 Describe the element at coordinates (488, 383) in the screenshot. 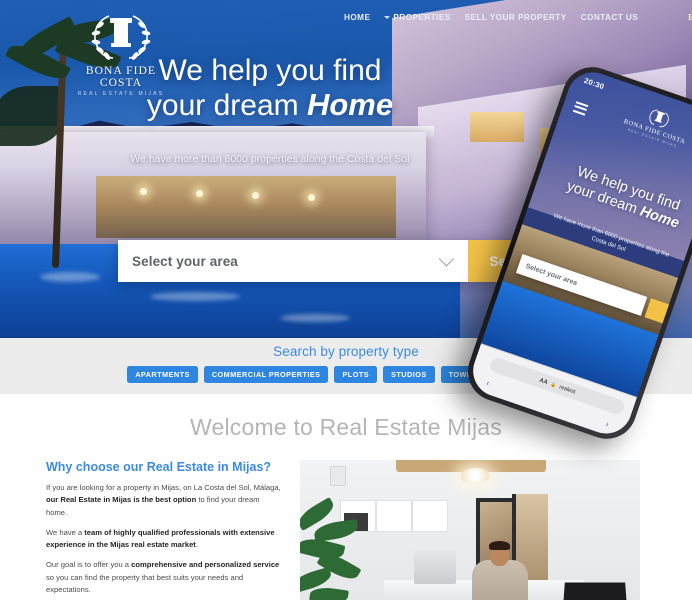

I see `browser-back-icon: ‹` at that location.